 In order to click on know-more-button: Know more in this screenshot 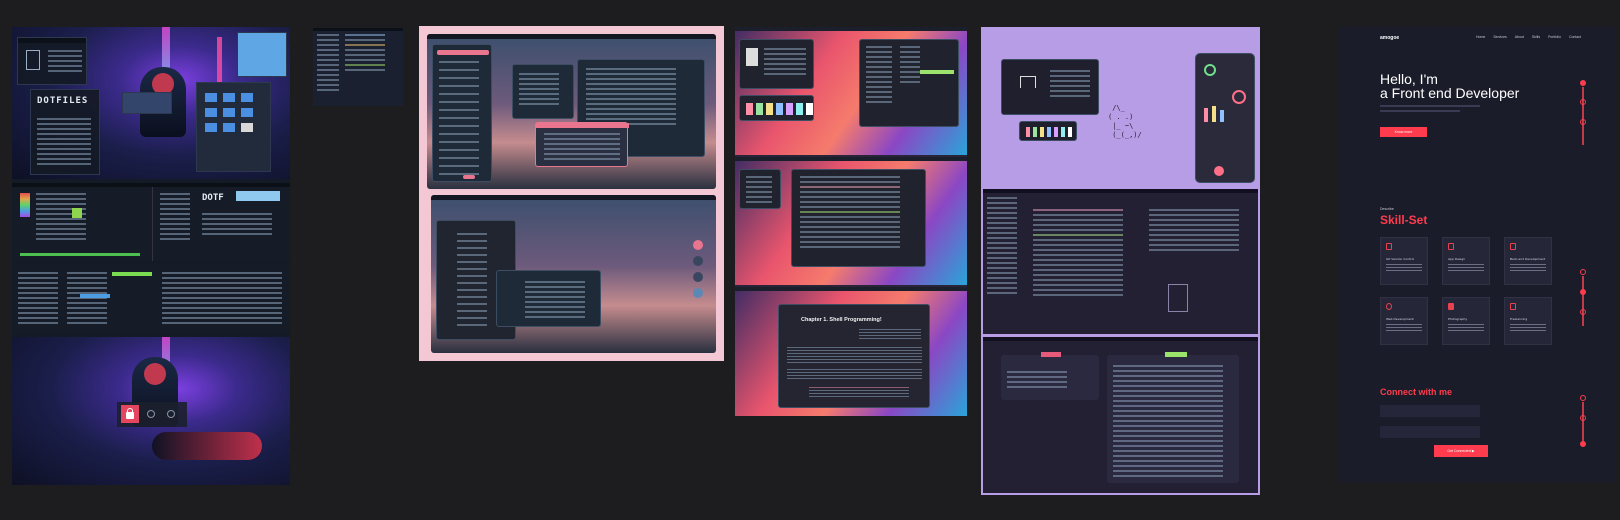, I will do `click(1403, 132)`.